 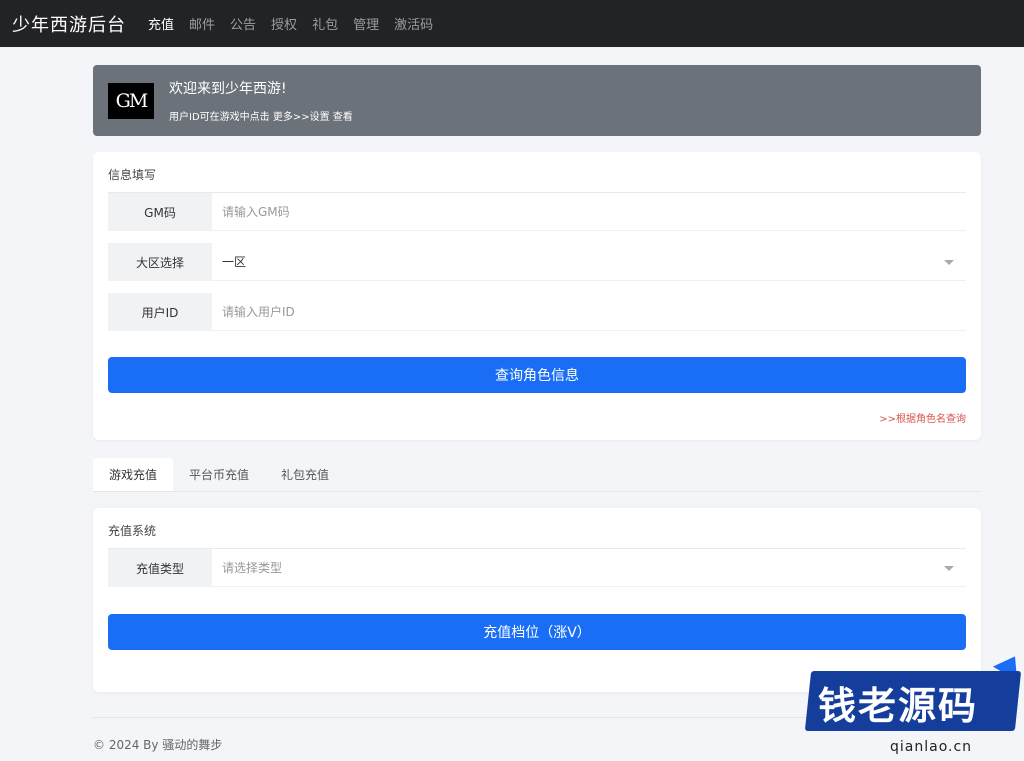 What do you see at coordinates (228, 89) in the screenshot?
I see `welcome-title: 欢迎来到少年西游!` at bounding box center [228, 89].